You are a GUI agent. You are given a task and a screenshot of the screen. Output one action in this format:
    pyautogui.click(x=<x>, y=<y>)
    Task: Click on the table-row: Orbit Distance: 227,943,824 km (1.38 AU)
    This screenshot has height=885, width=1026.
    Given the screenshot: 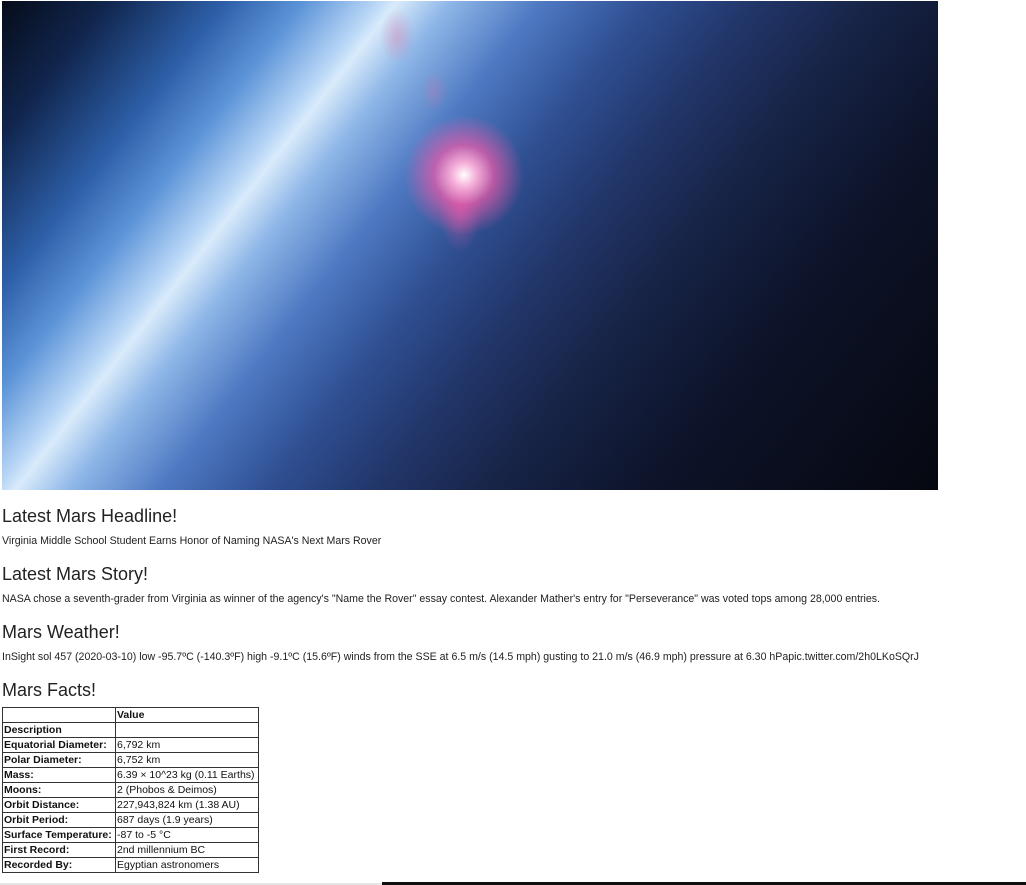 What is the action you would take?
    pyautogui.click(x=130, y=805)
    